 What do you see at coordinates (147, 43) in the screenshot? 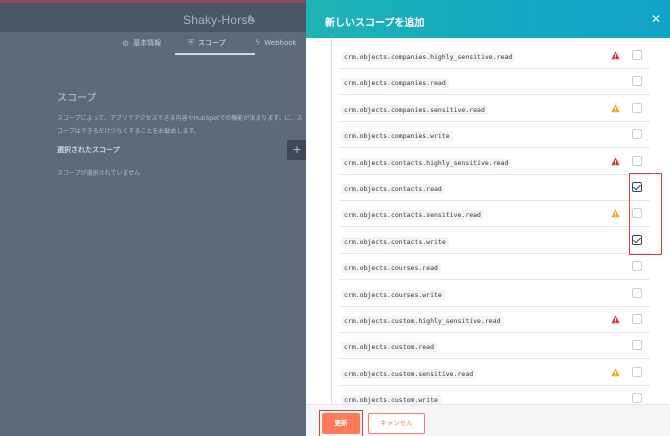
I see `tab-label: 基本情報` at bounding box center [147, 43].